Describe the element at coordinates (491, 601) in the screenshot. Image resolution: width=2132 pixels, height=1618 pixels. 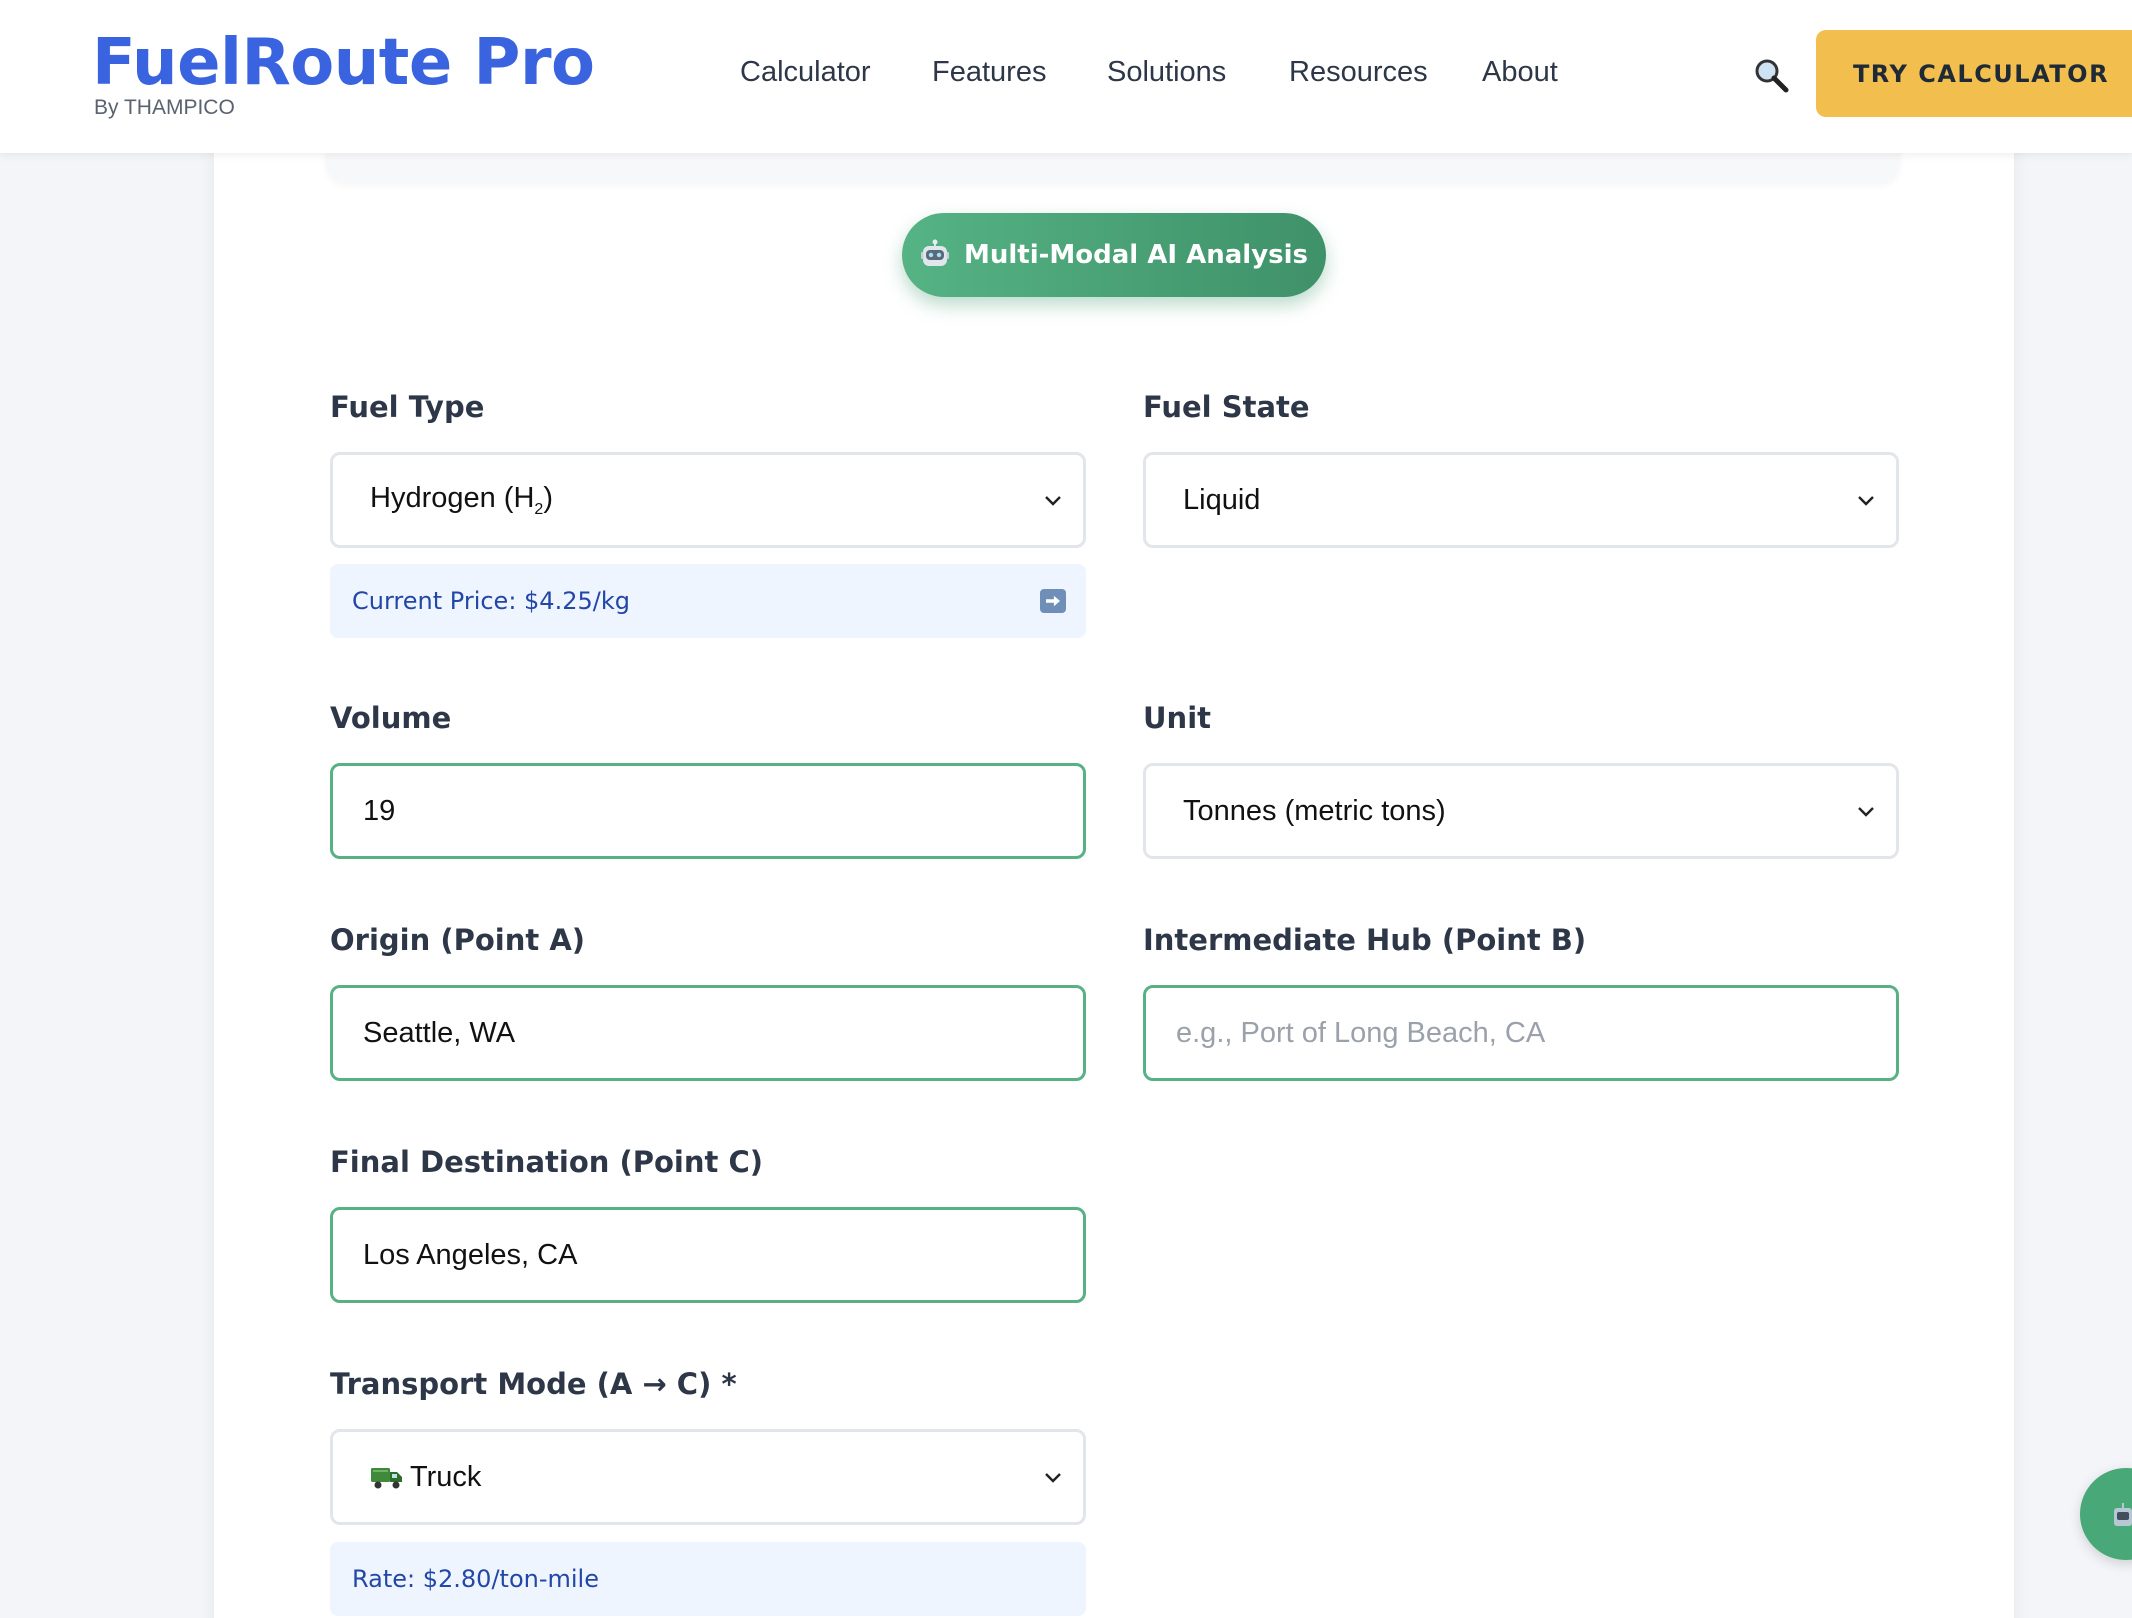
I see `current-price-text: Current Price: $4.25/kg` at that location.